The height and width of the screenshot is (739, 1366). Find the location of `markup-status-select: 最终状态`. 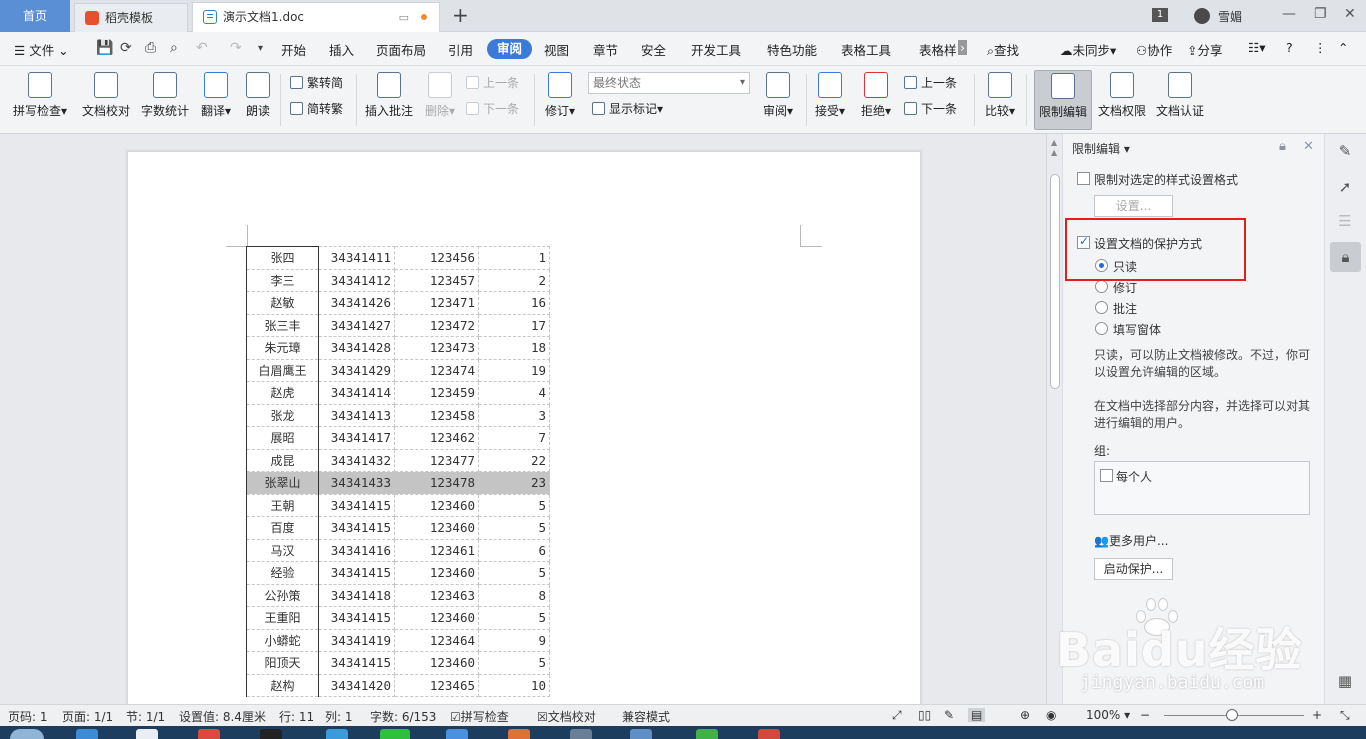

markup-status-select: 最终状态 is located at coordinates (669, 83).